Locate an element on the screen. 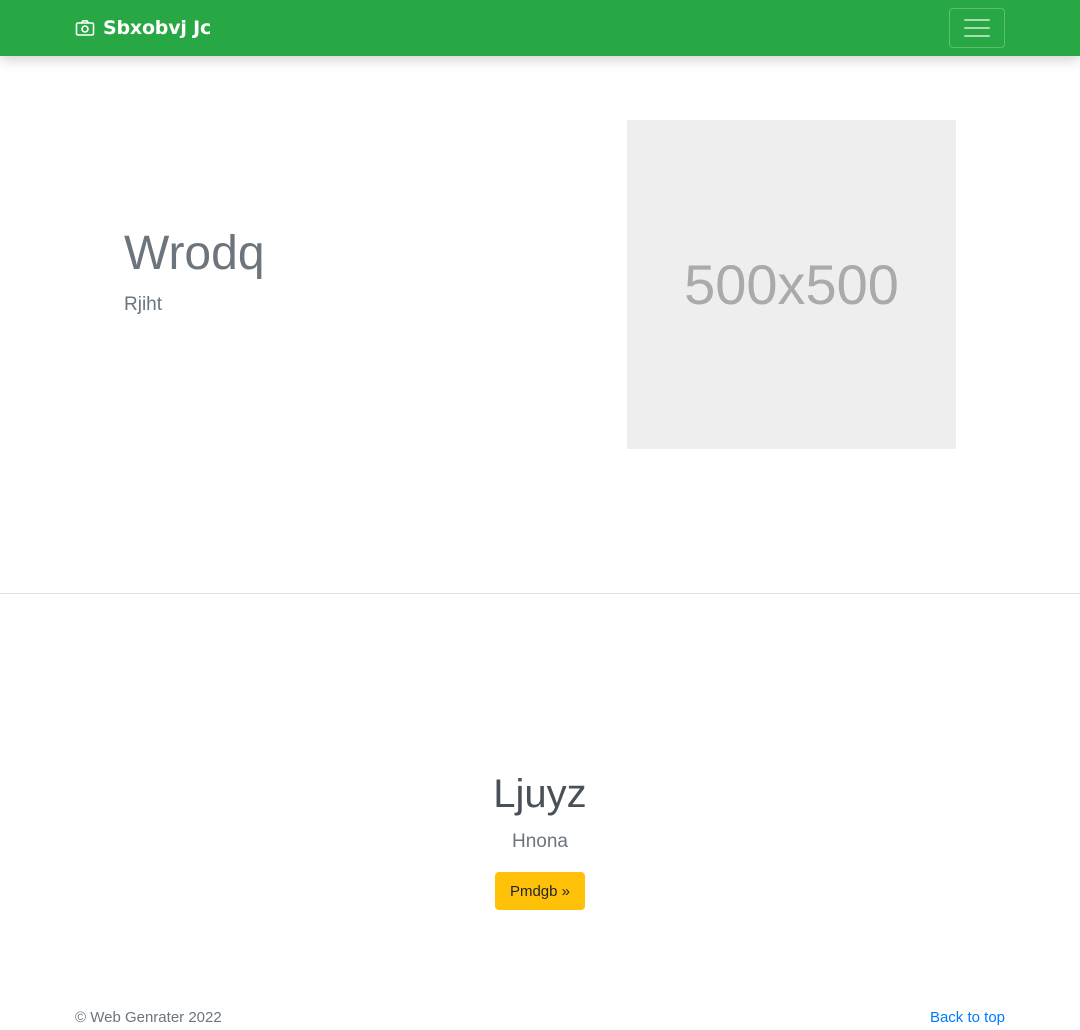  navbar: Sbxobvj Jc is located at coordinates (540, 28).